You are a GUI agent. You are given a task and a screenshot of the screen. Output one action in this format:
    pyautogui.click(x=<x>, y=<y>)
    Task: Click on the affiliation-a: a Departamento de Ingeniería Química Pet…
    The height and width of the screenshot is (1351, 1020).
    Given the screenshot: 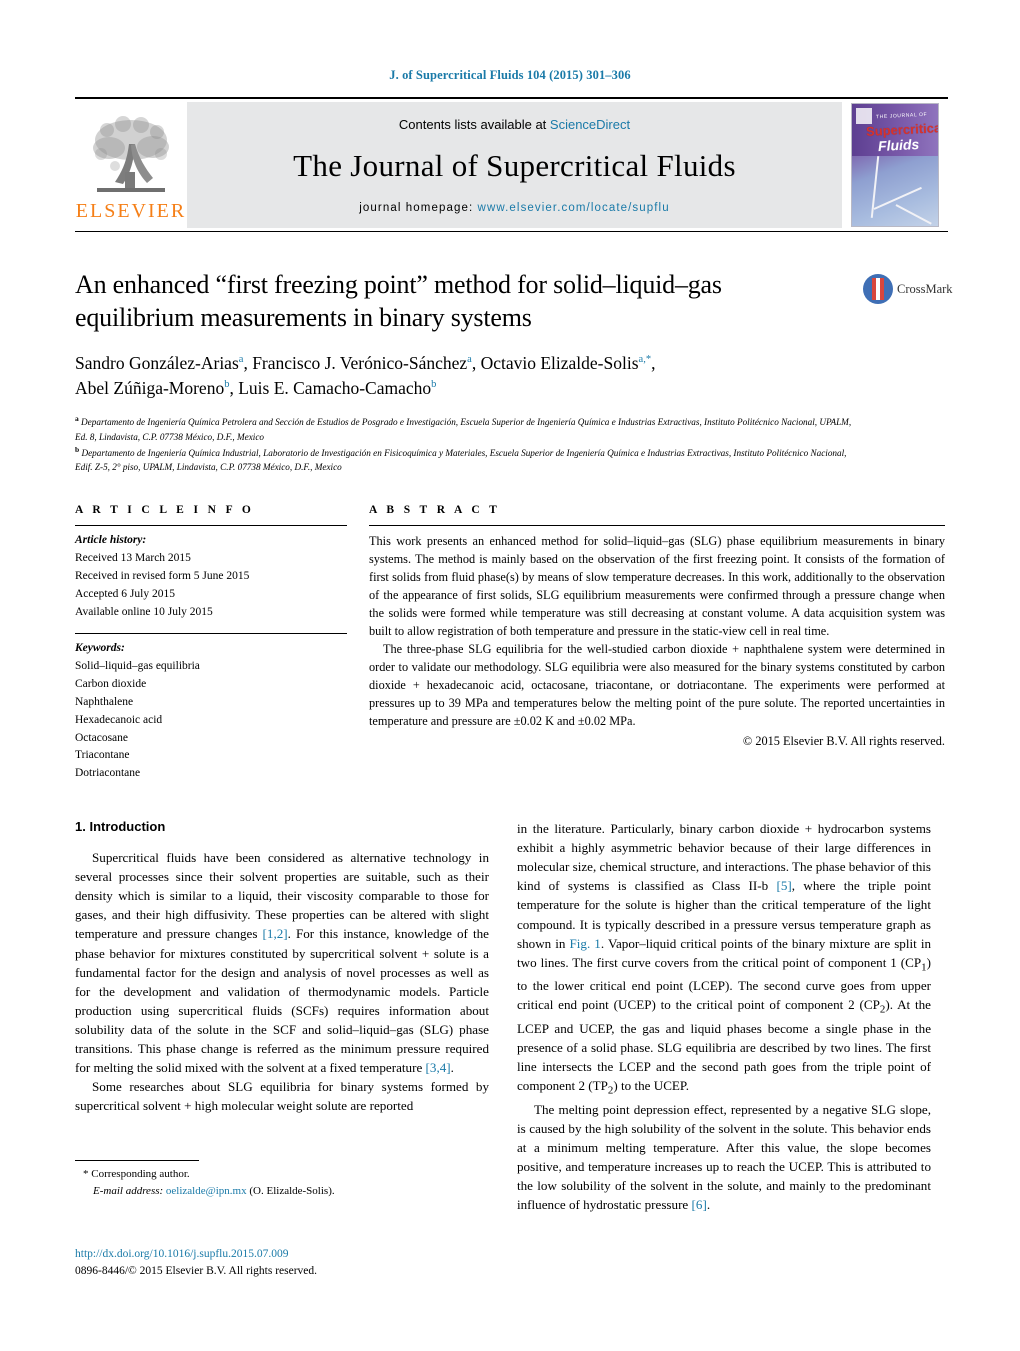 What is the action you would take?
    pyautogui.click(x=470, y=428)
    